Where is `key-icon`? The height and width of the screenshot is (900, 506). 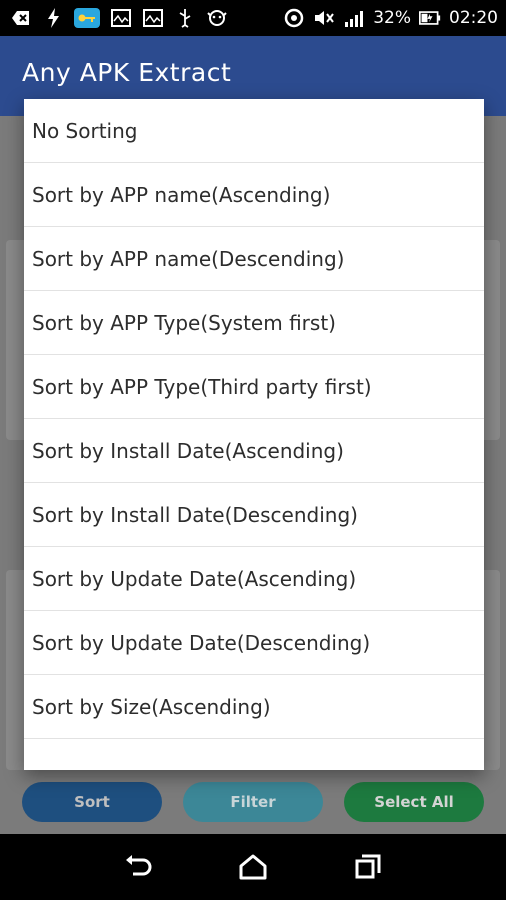 key-icon is located at coordinates (87, 18).